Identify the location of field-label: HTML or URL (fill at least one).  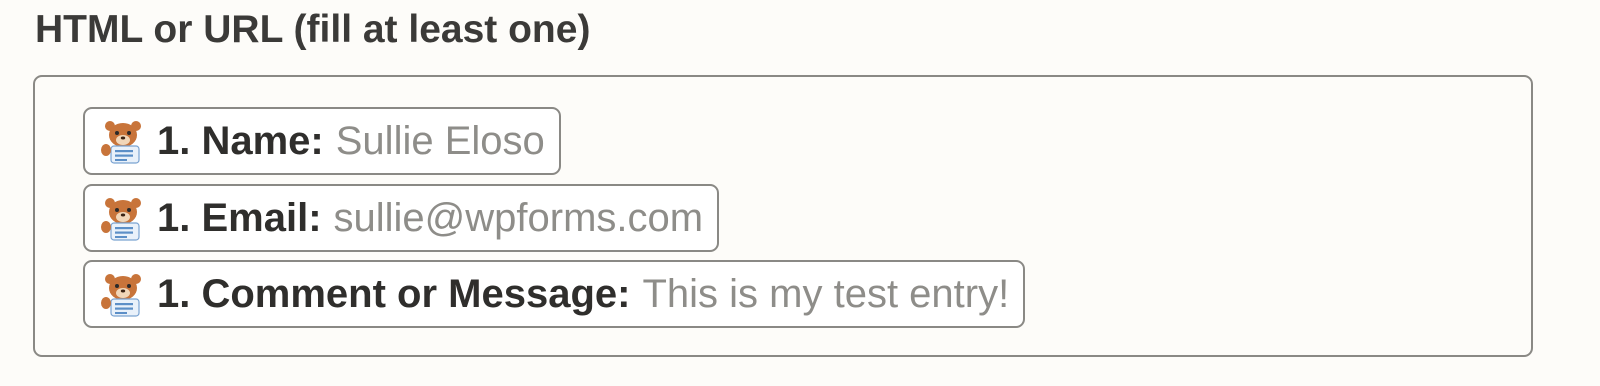
(313, 29).